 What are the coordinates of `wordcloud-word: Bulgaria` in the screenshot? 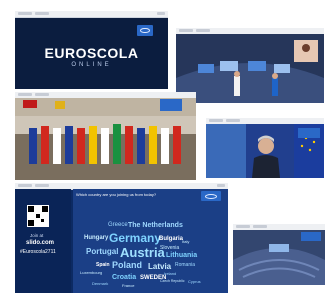 It's located at (171, 239).